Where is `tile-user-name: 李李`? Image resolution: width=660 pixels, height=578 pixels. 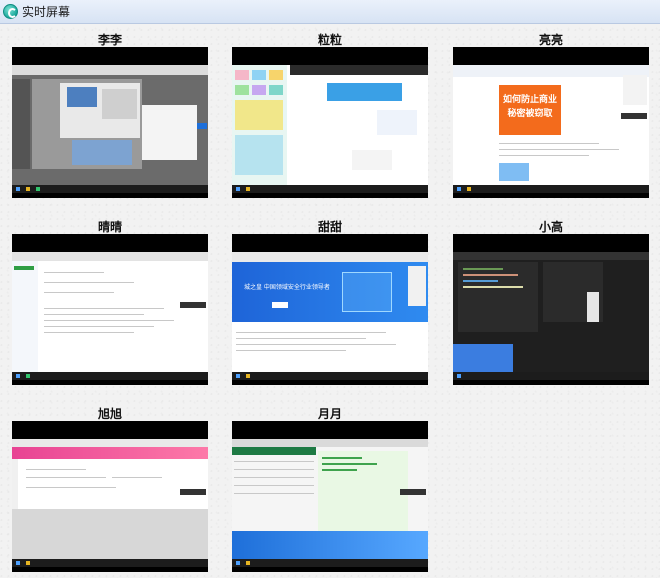 tile-user-name: 李李 is located at coordinates (109, 40).